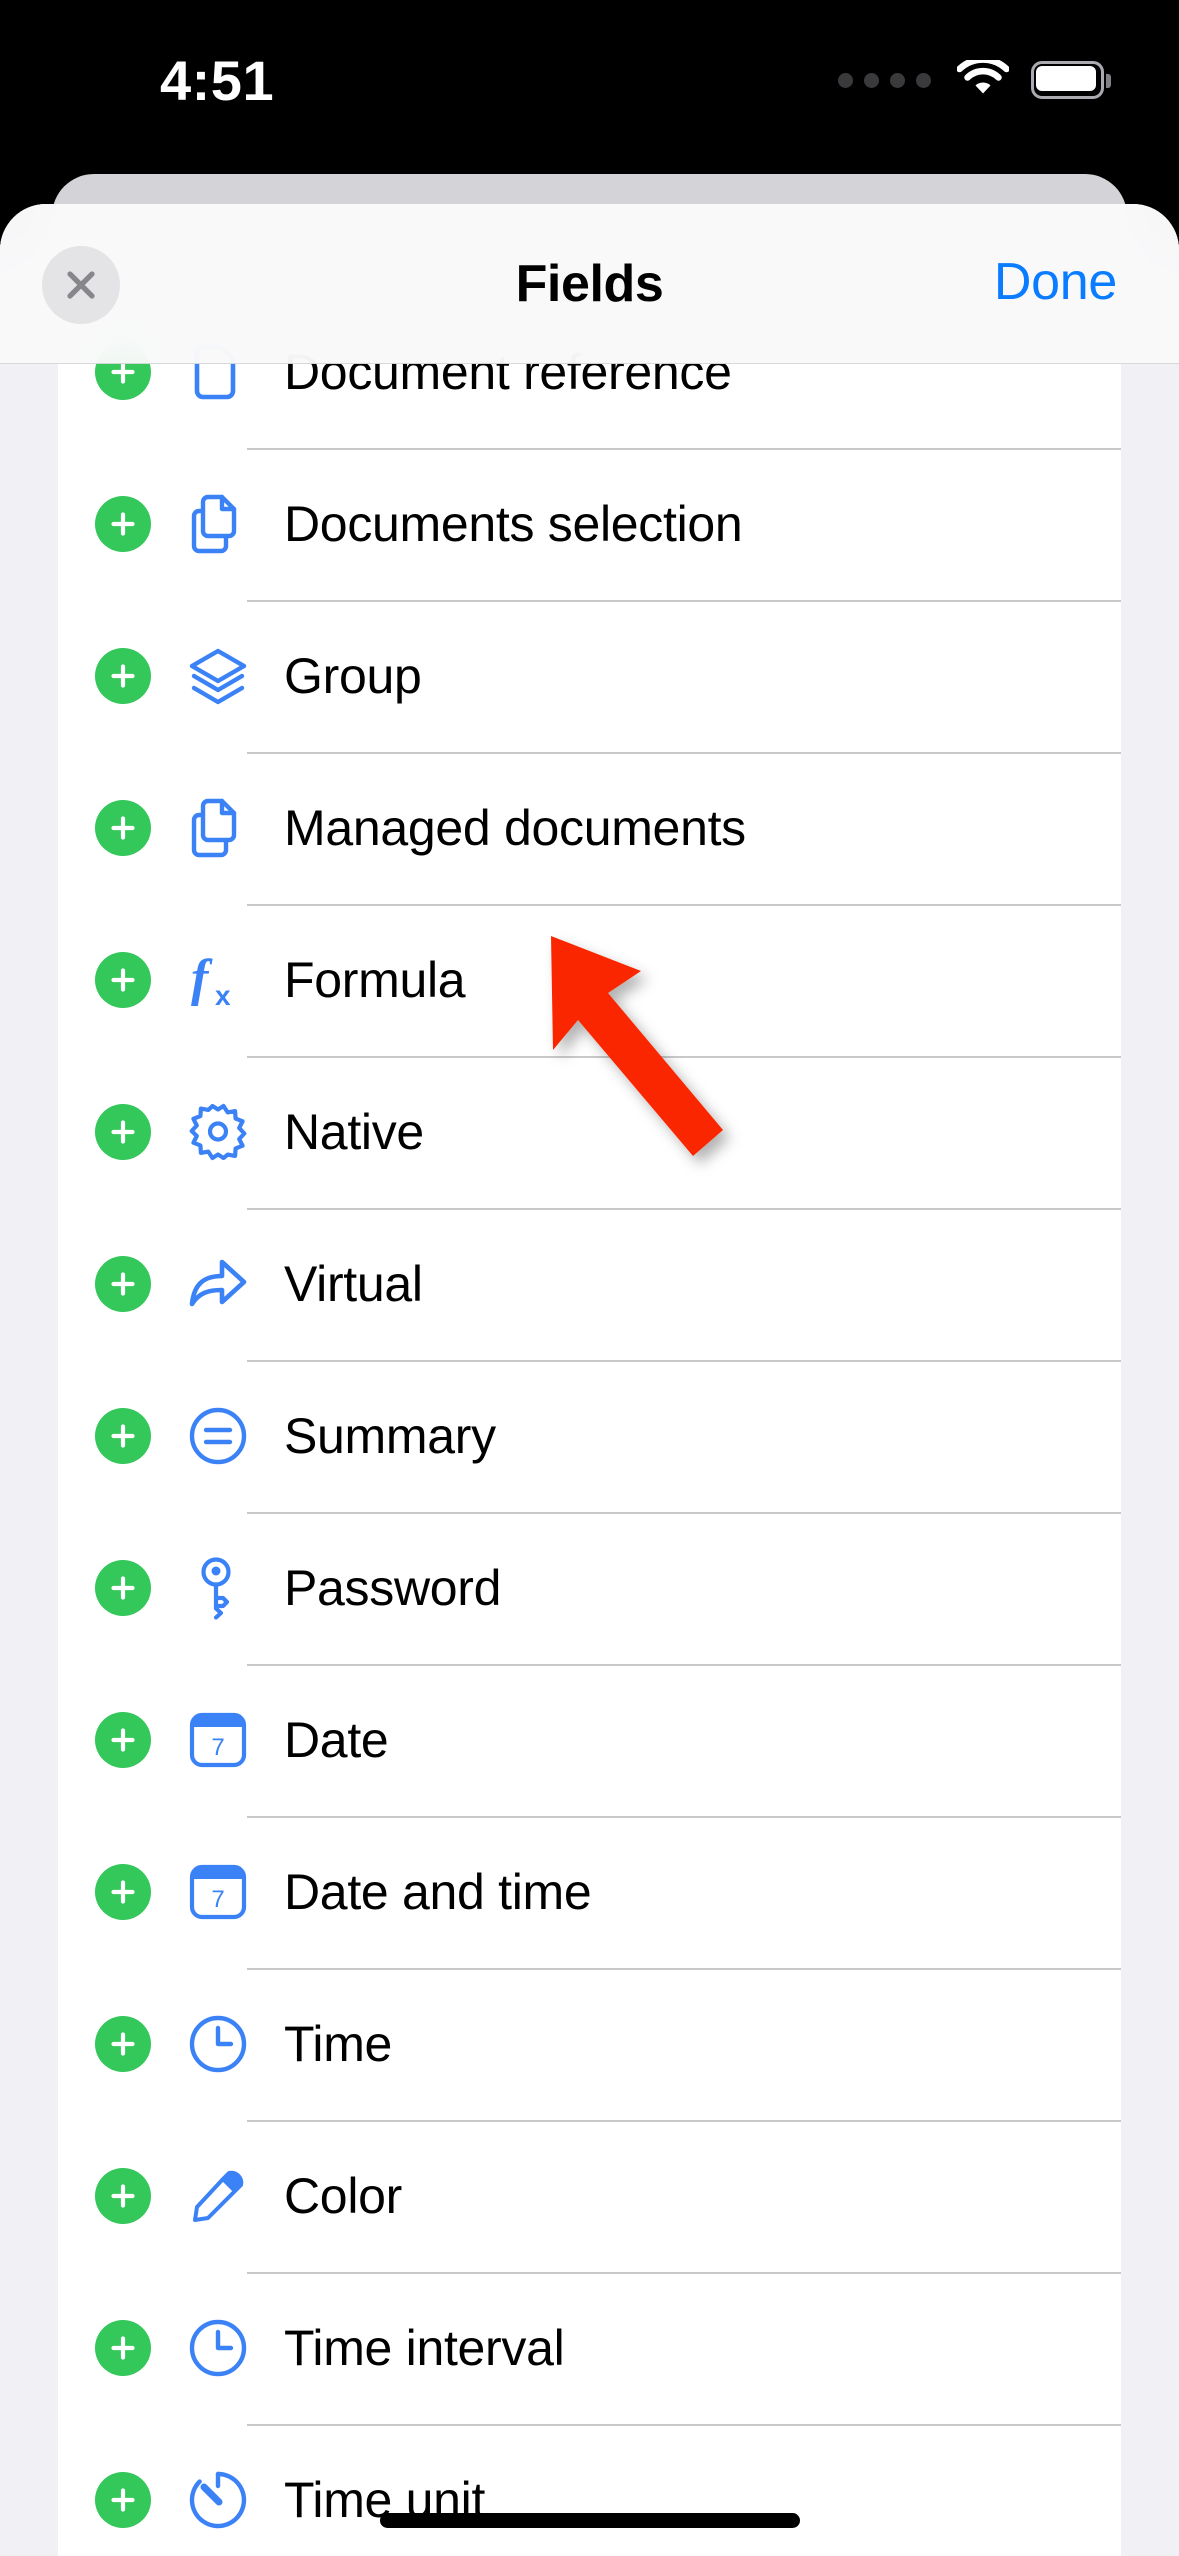  Describe the element at coordinates (589, 2520) in the screenshot. I see `home-indicator` at that location.